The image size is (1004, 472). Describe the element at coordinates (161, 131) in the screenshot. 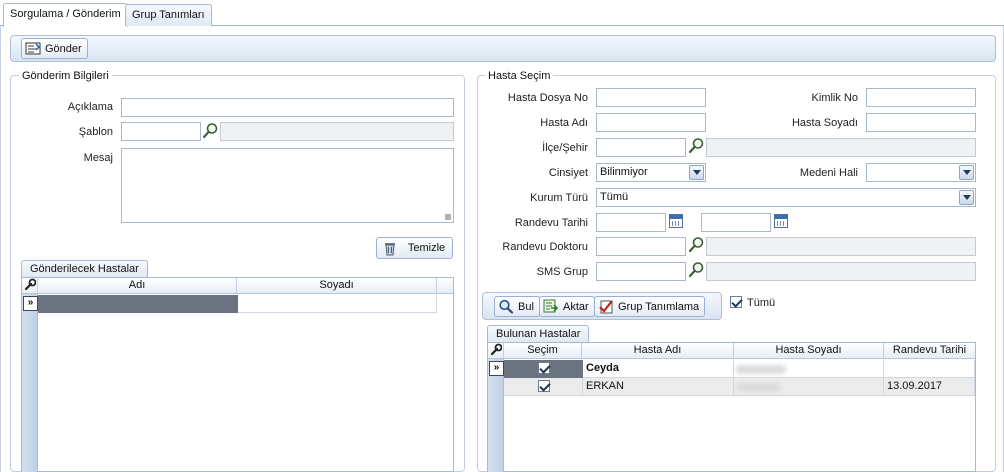

I see `sablon-input` at that location.